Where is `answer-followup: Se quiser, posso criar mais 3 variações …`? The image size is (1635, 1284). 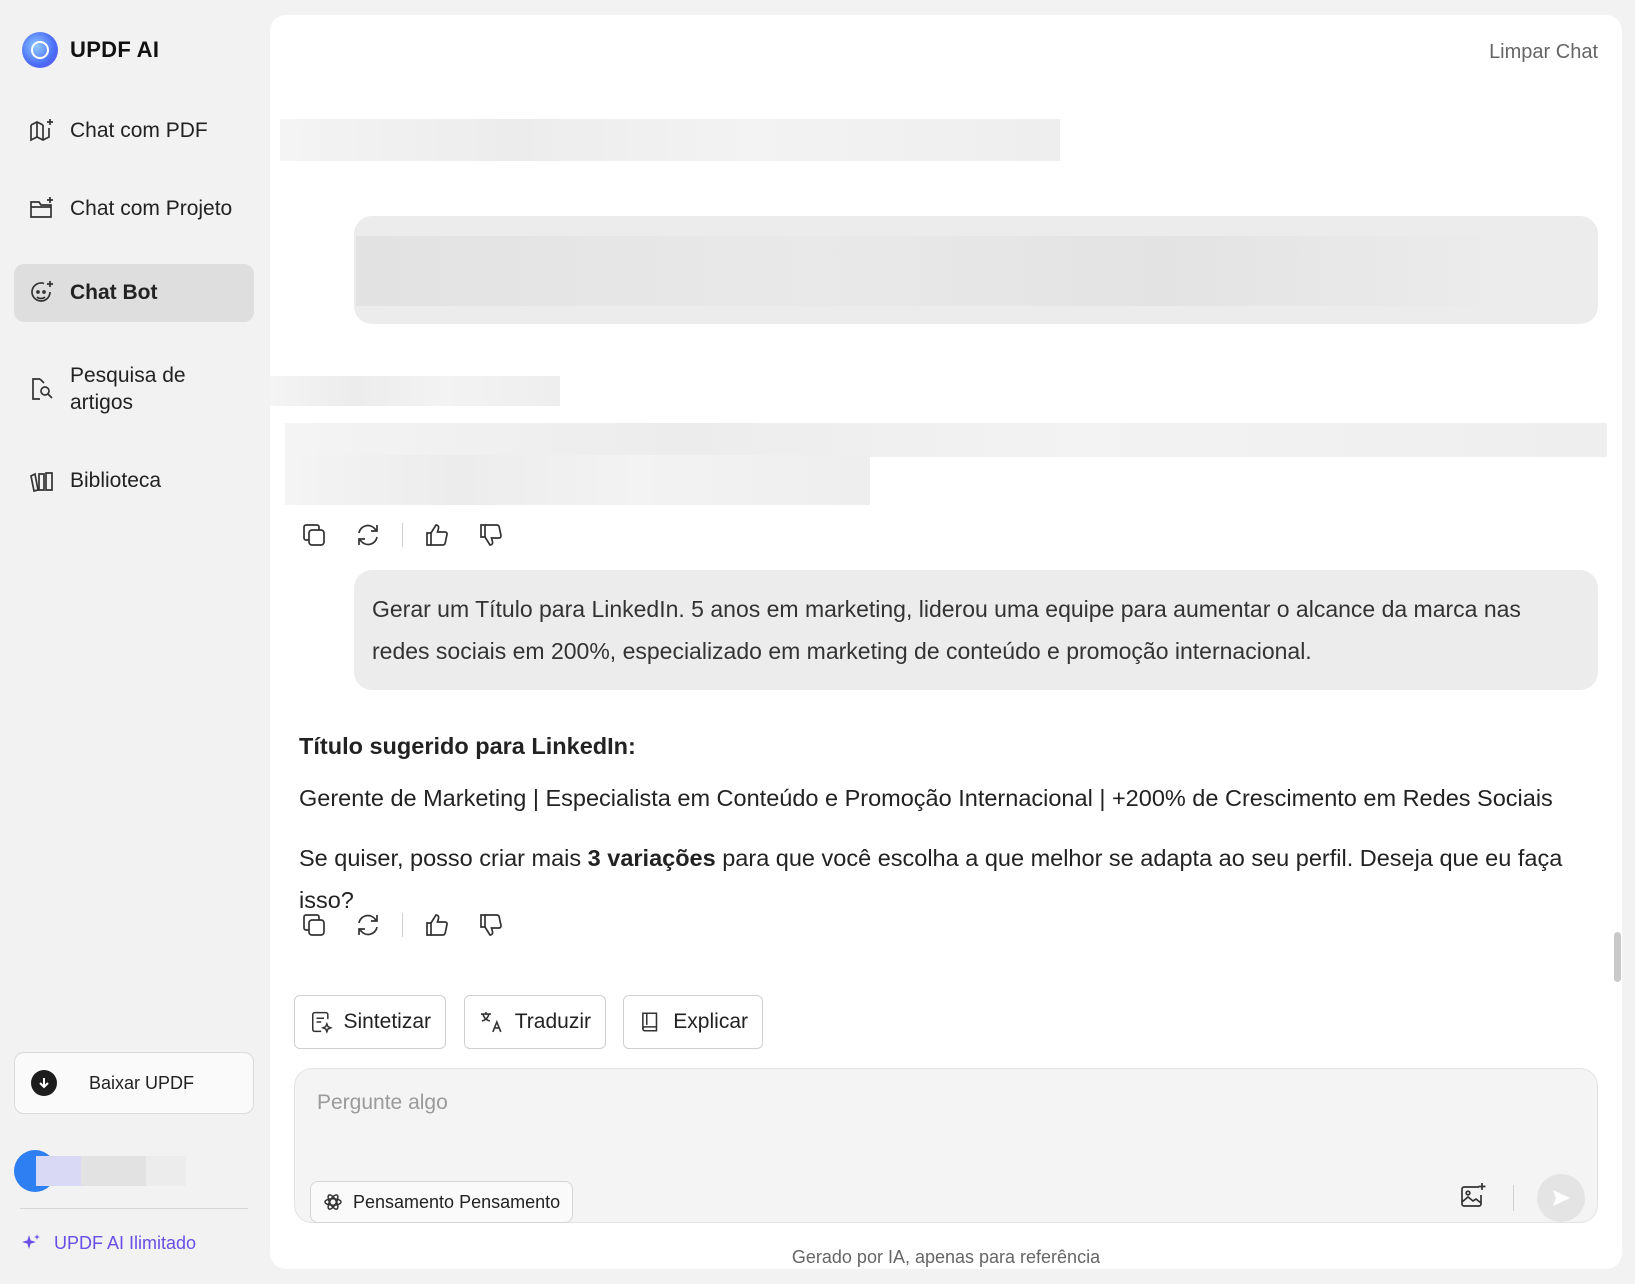
answer-followup: Se quiser, posso criar mais 3 variações … is located at coordinates (949, 879).